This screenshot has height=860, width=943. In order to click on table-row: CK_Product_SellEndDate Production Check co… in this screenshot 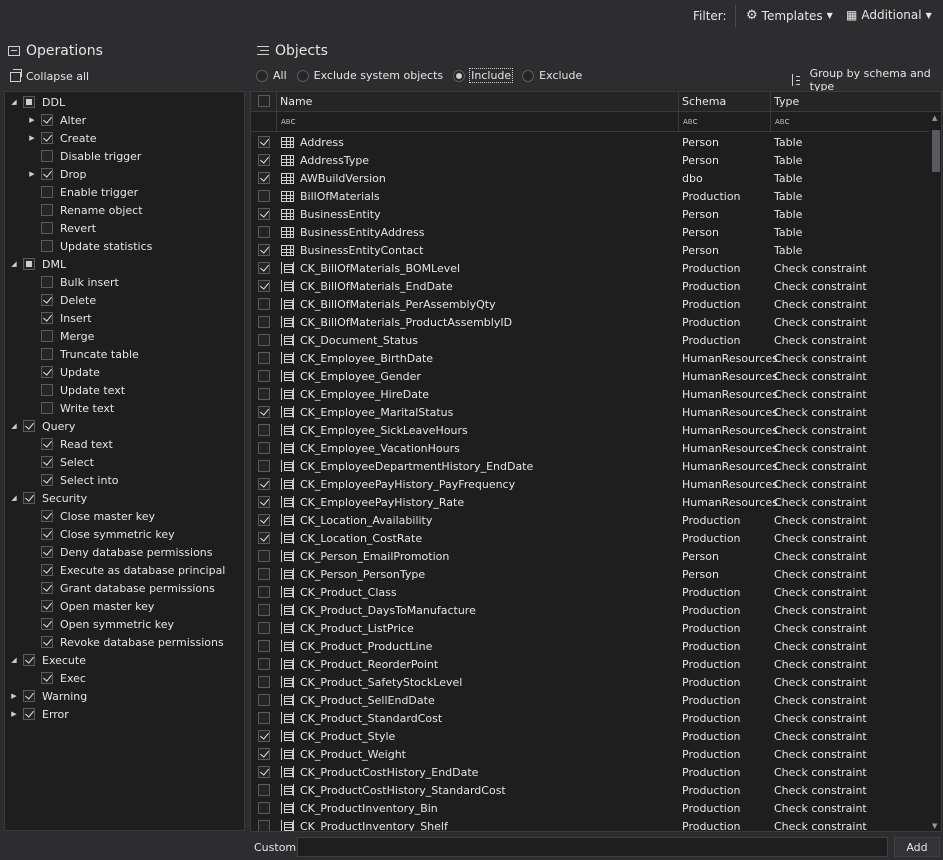, I will do `click(590, 700)`.